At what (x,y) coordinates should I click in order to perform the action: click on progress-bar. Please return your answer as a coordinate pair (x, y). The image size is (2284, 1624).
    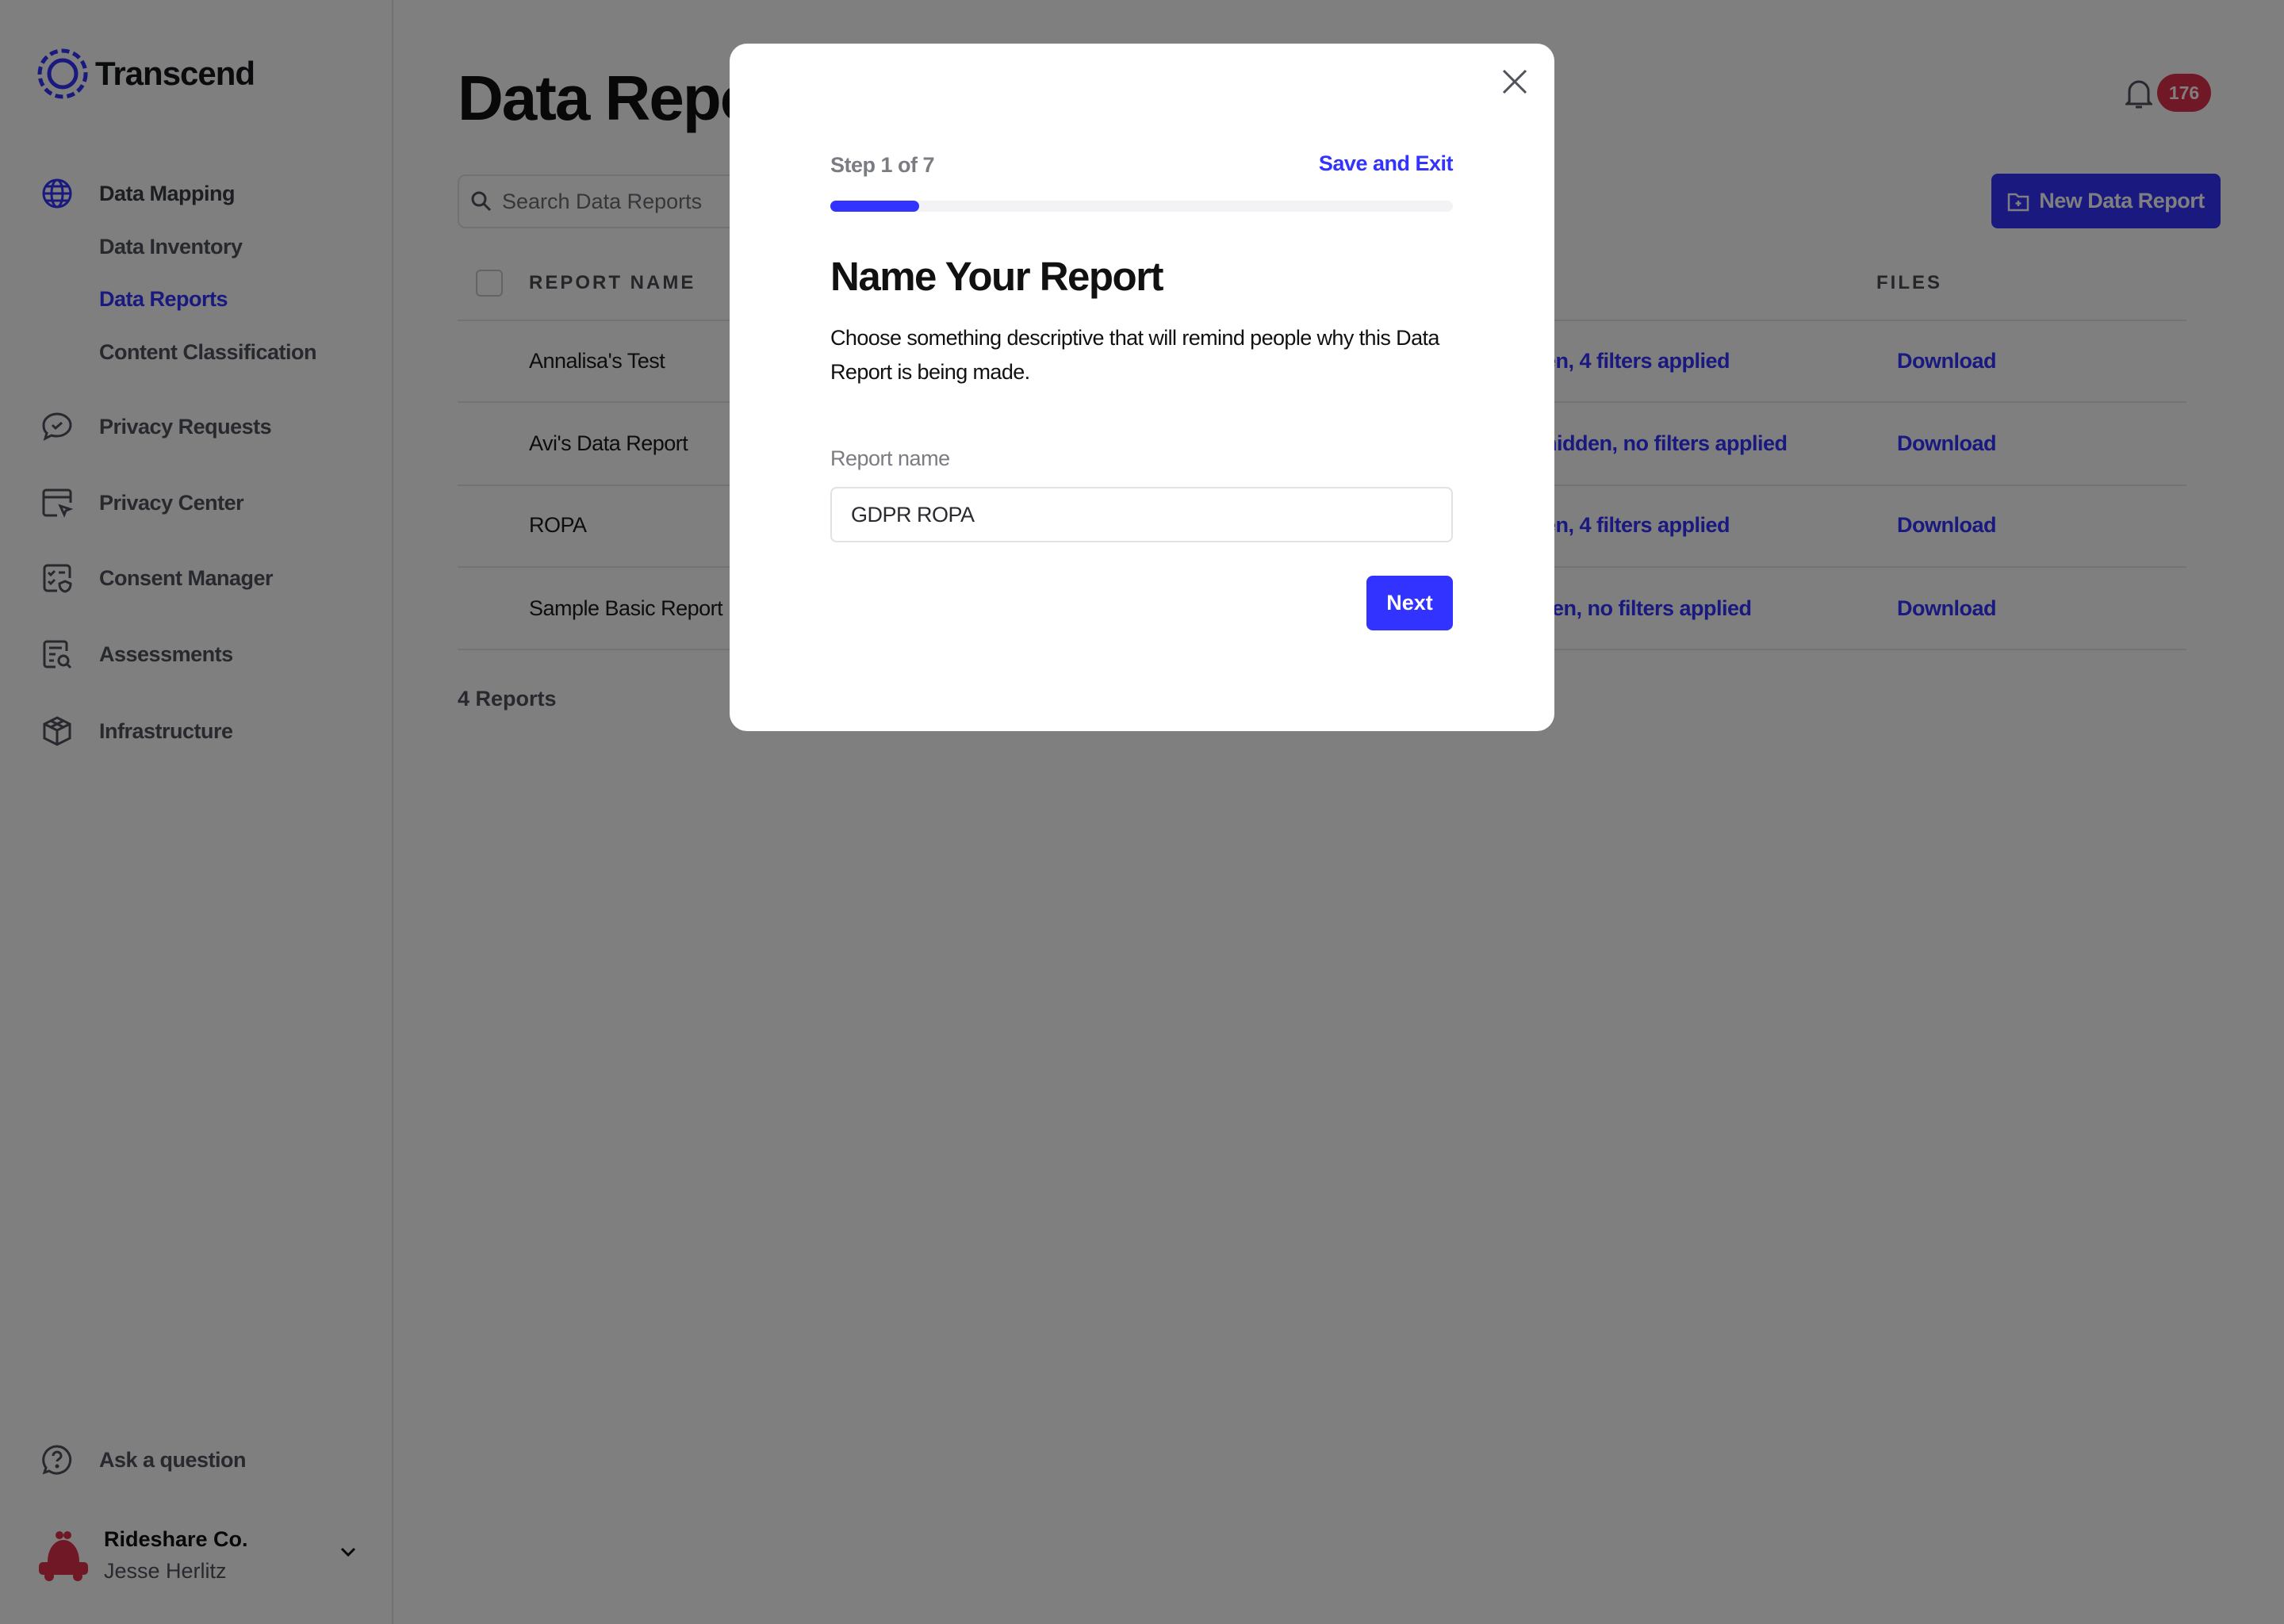
    Looking at the image, I should click on (1141, 206).